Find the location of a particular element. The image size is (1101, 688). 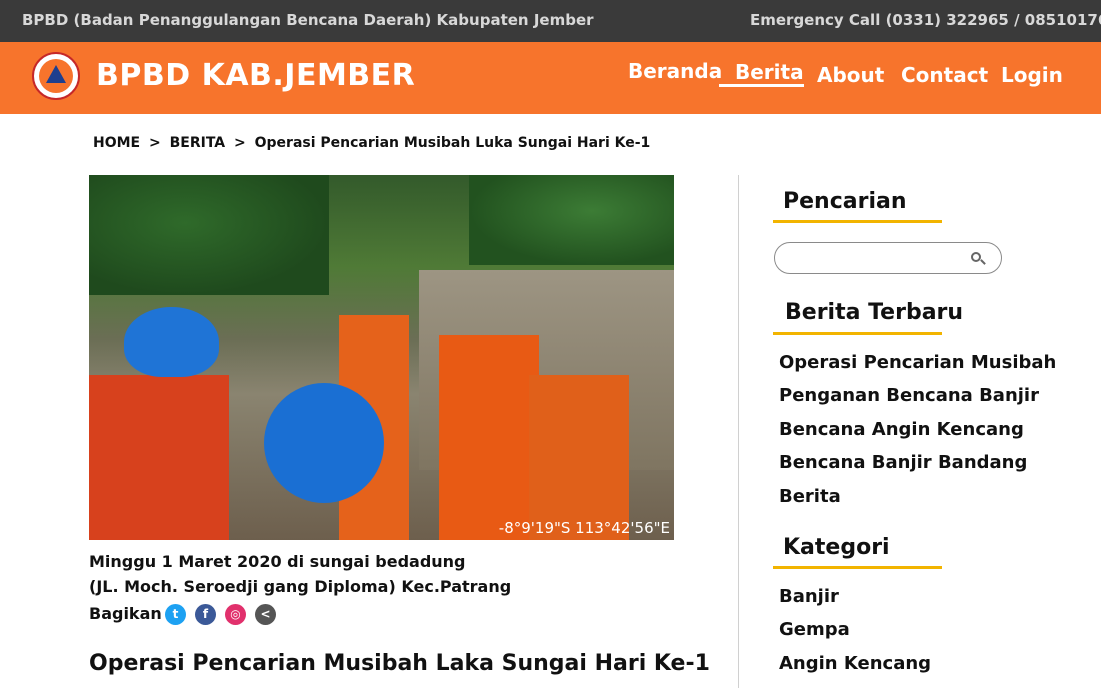

instagram-icon: ◎ is located at coordinates (235, 614).